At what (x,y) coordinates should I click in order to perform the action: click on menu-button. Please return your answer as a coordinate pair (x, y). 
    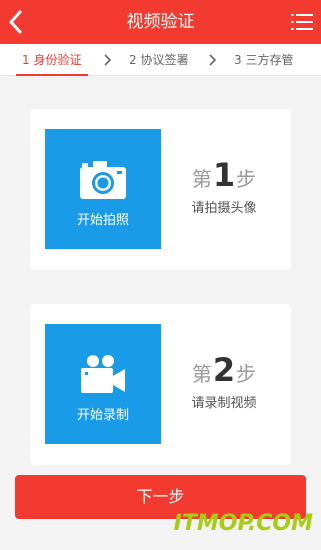
    Looking at the image, I should click on (302, 22).